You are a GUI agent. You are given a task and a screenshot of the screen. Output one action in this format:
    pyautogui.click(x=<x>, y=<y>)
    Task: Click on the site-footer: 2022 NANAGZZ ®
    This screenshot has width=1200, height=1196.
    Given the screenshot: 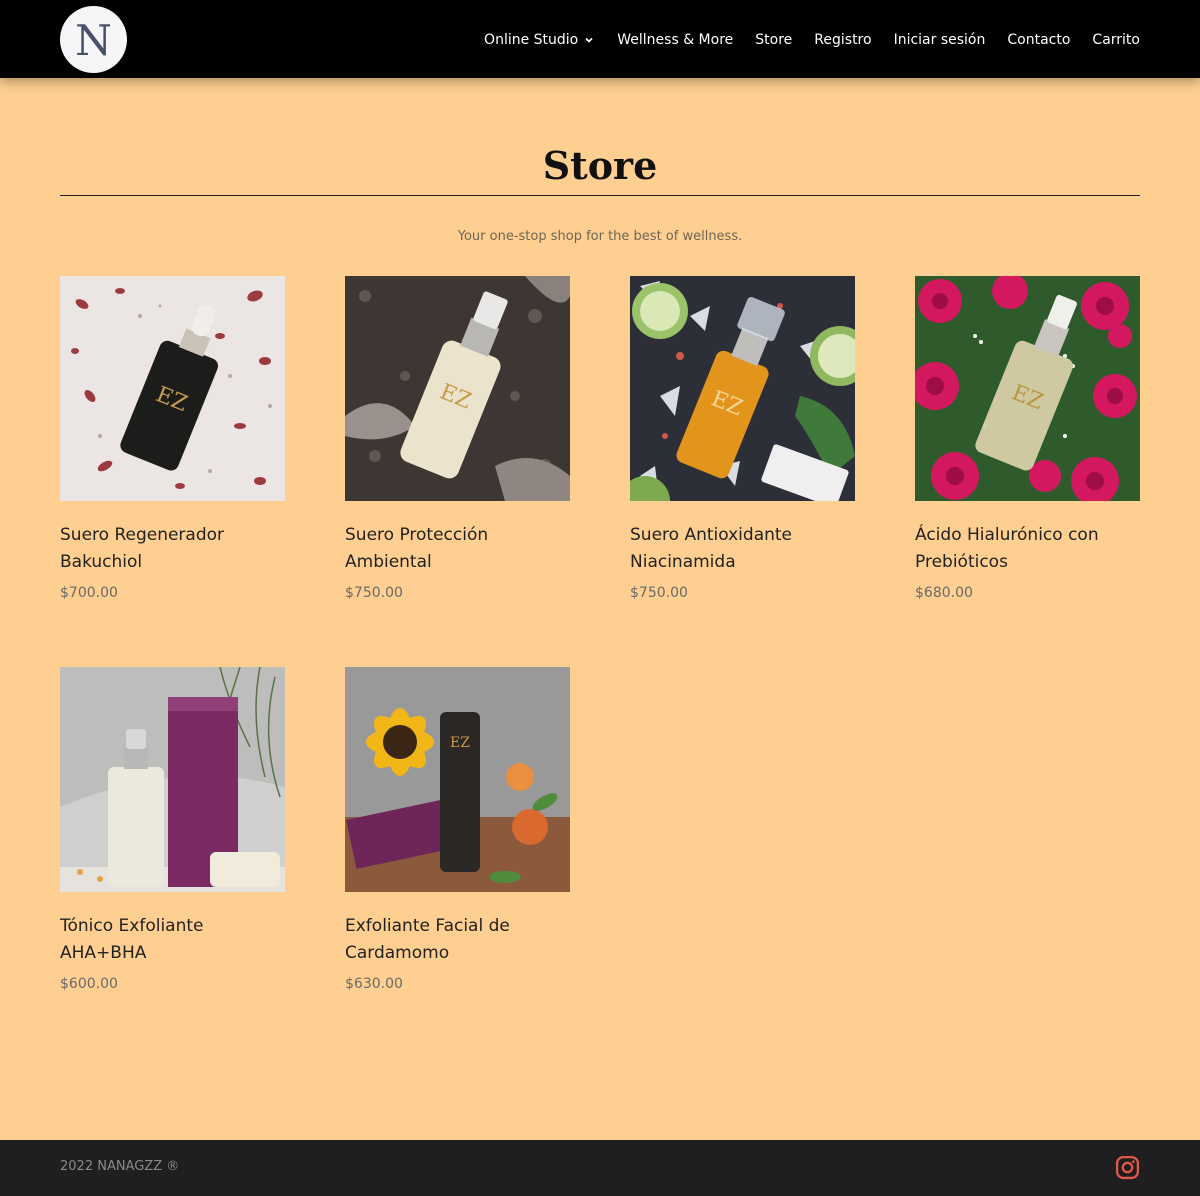 What is the action you would take?
    pyautogui.click(x=600, y=1168)
    